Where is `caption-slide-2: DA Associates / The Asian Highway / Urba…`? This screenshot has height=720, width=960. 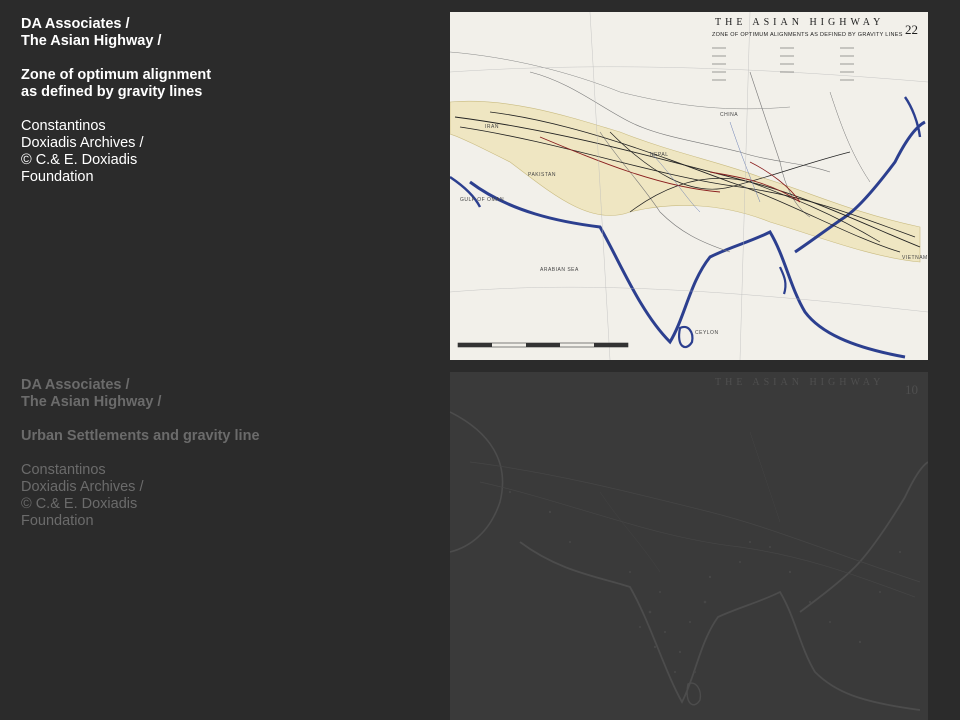
caption-slide-2: DA Associates / The Asian Highway / Urba… is located at coordinates (221, 453).